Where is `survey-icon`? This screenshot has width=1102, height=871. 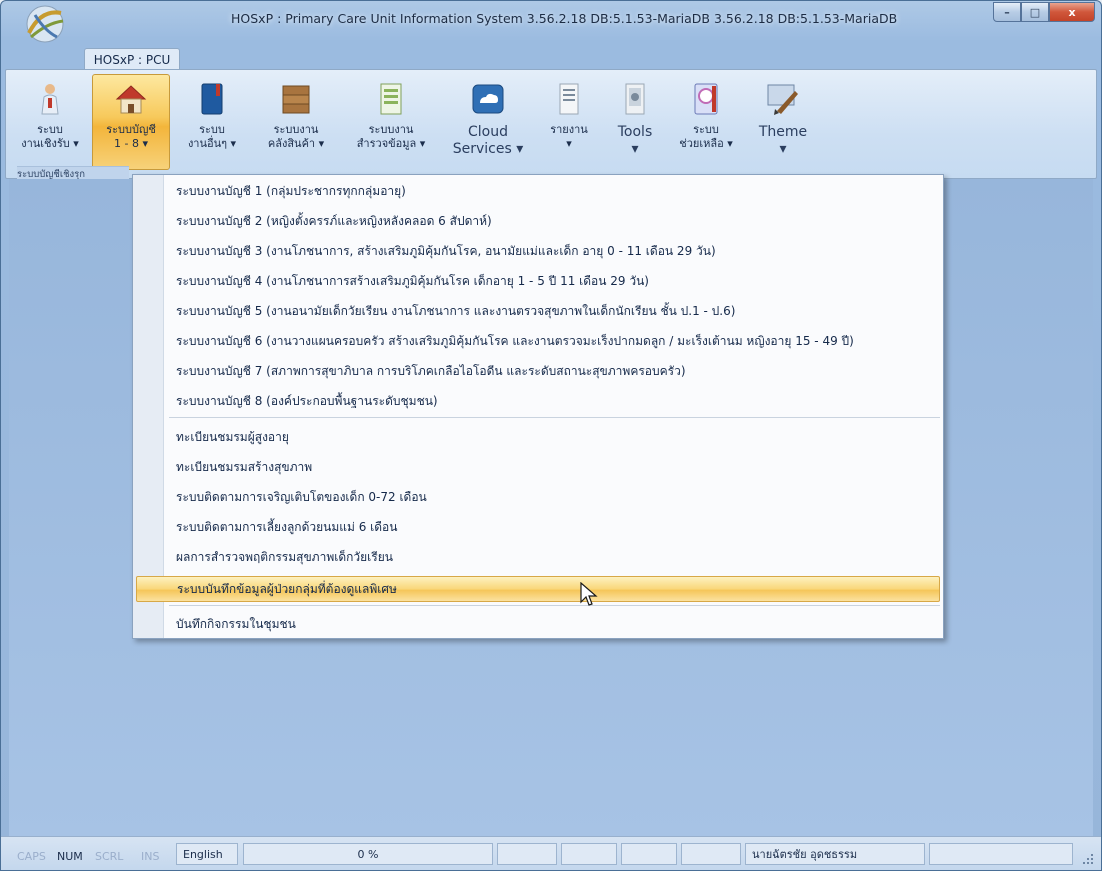 survey-icon is located at coordinates (391, 99).